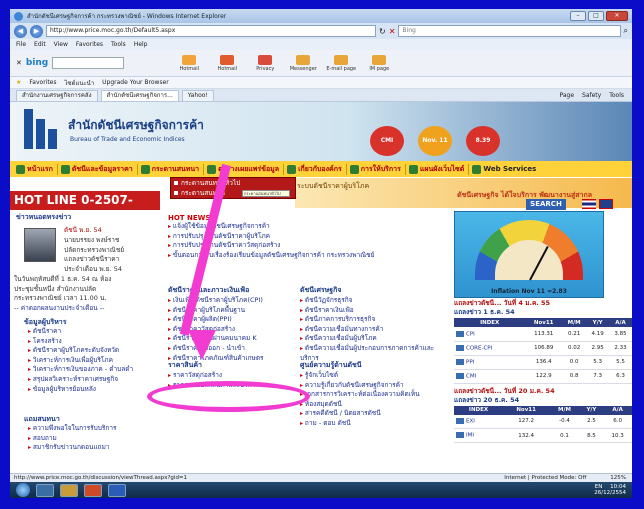 The height and width of the screenshot is (509, 644). Describe the element at coordinates (596, 16) in the screenshot. I see `maximize-button: □` at that location.